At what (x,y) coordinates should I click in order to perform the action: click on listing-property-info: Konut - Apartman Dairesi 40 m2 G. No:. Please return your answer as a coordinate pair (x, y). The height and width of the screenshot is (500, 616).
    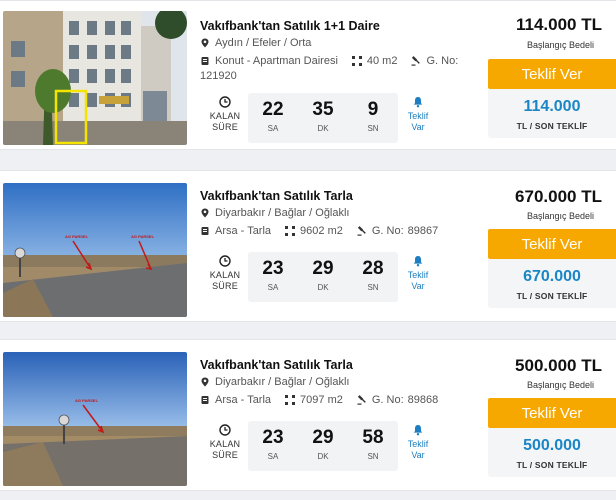
    Looking at the image, I should click on (329, 61).